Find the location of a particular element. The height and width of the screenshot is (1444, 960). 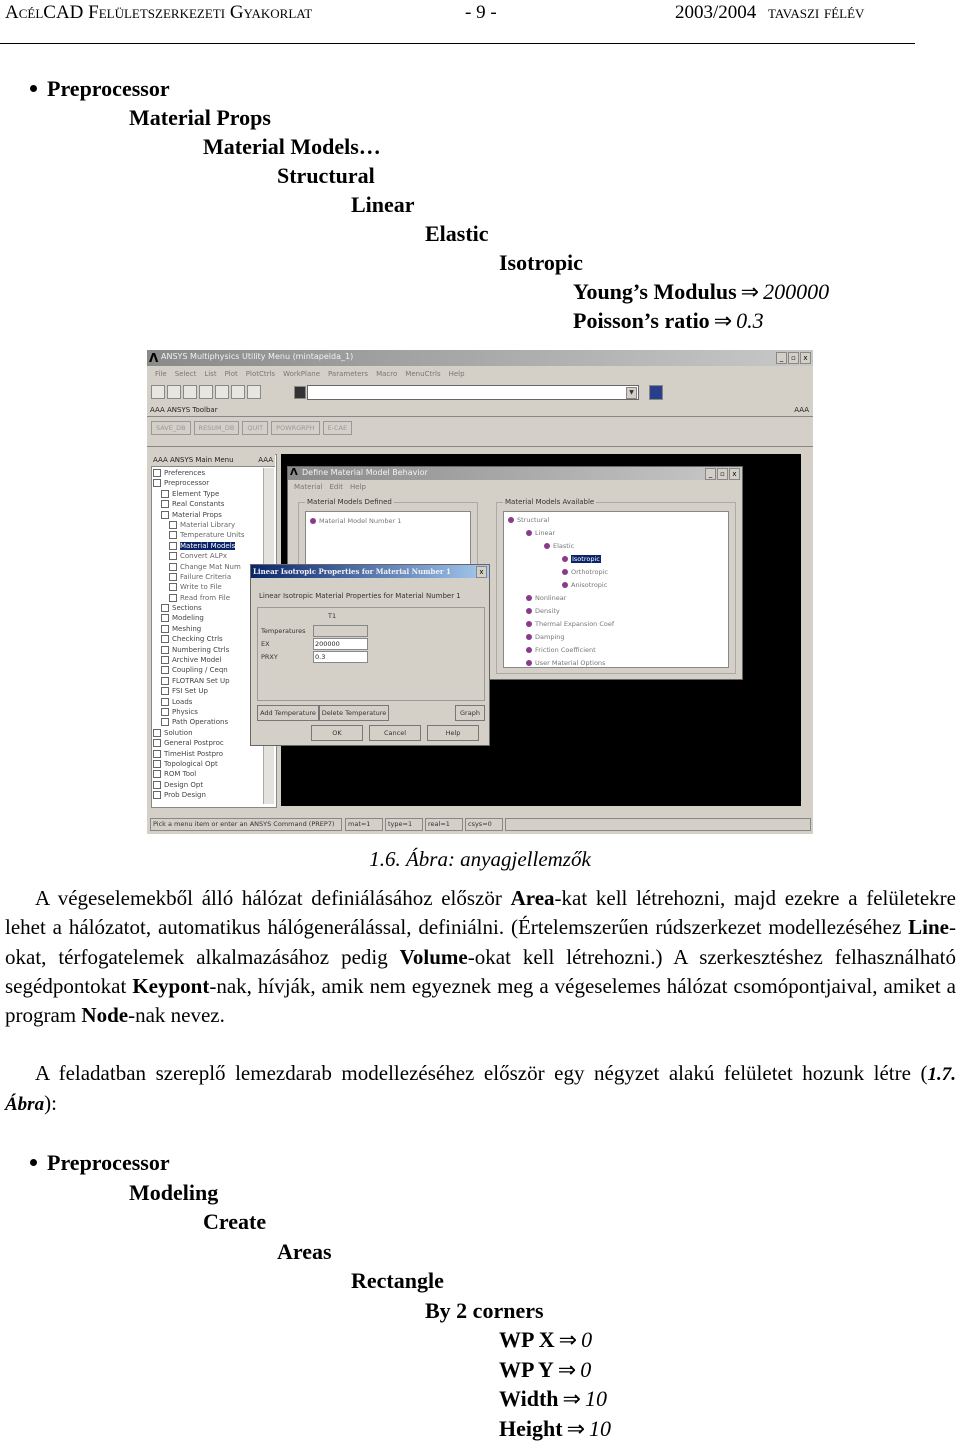

main-menu-item: Meshing is located at coordinates (209, 629).